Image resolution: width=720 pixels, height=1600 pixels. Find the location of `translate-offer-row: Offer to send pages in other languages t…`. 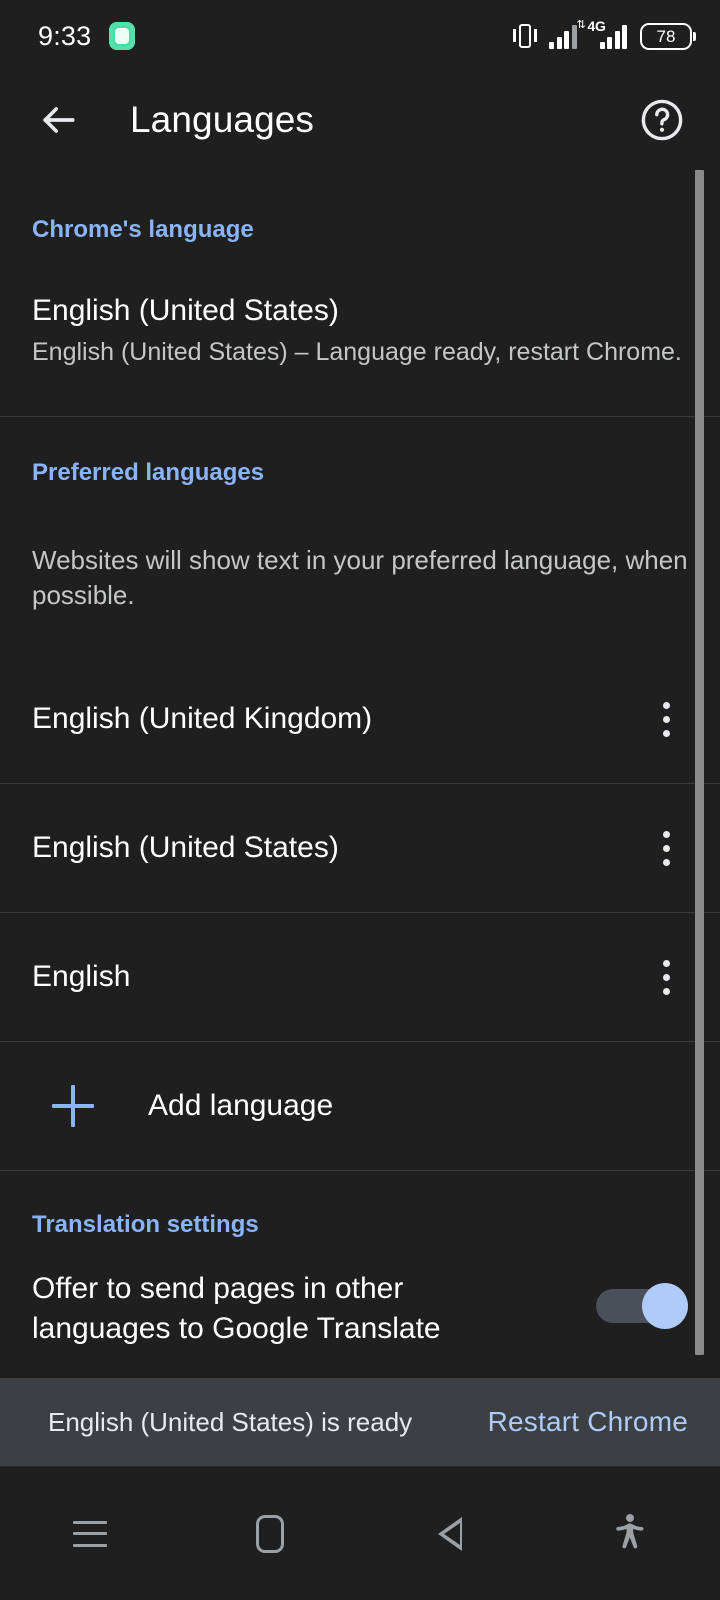

translate-offer-row: Offer to send pages in other languages t… is located at coordinates (360, 1293).